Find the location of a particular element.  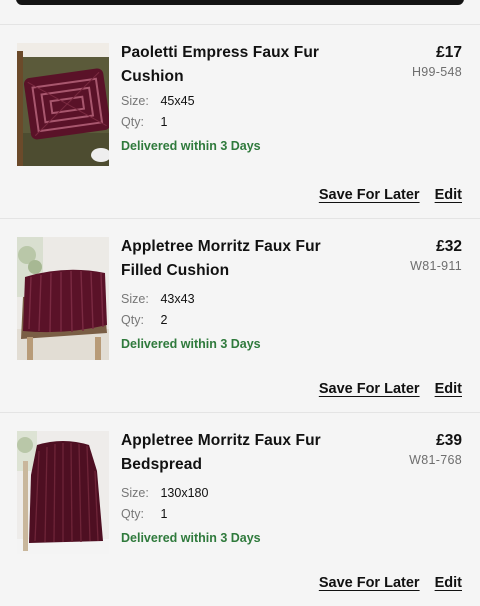

bedspread-photo is located at coordinates (63, 492).